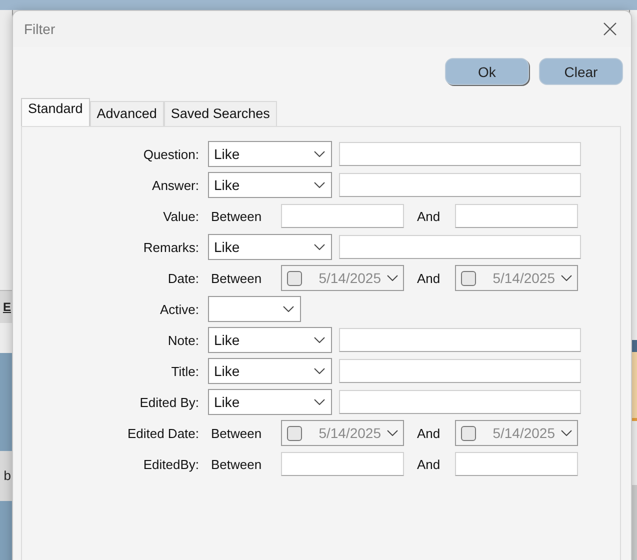 This screenshot has height=560, width=637. I want to click on dialog-button: Ok, so click(487, 71).